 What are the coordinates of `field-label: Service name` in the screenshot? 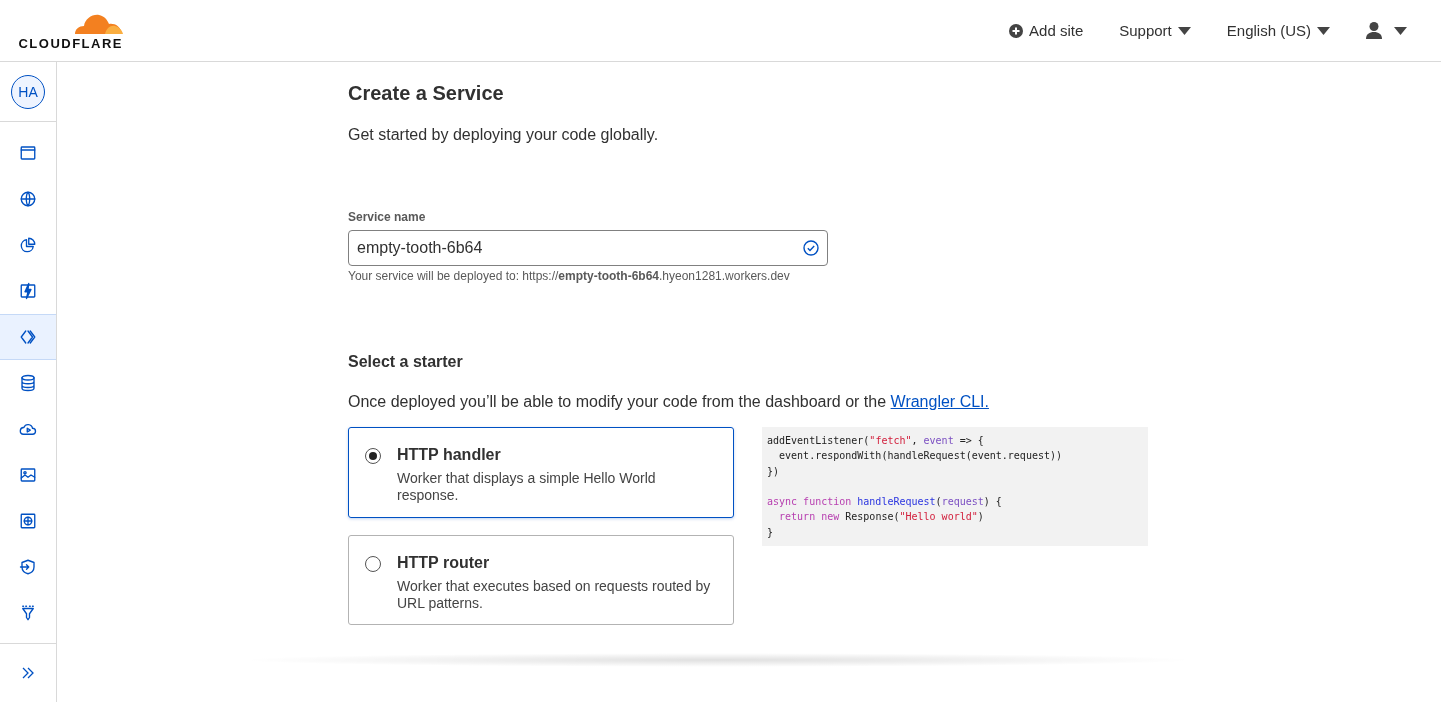 It's located at (387, 217).